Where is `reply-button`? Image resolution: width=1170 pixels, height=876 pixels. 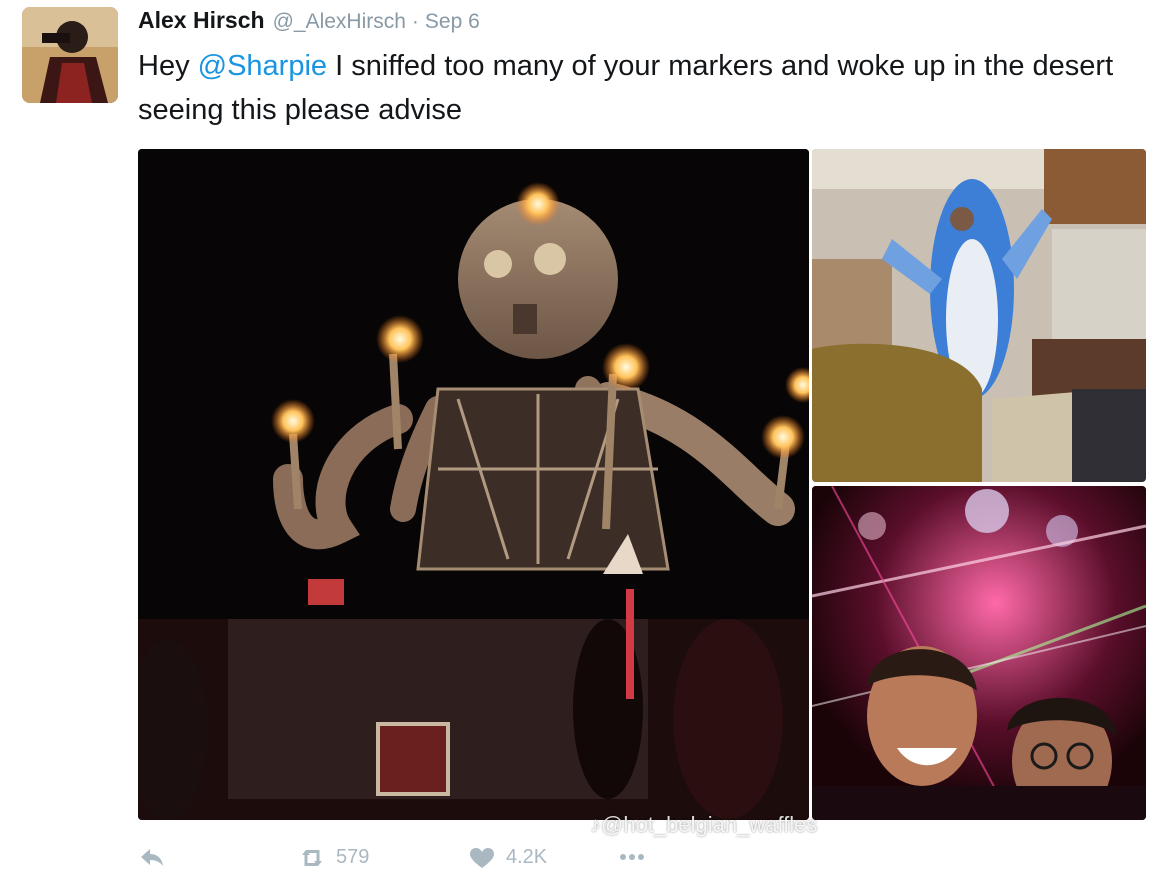 reply-button is located at coordinates (152, 857).